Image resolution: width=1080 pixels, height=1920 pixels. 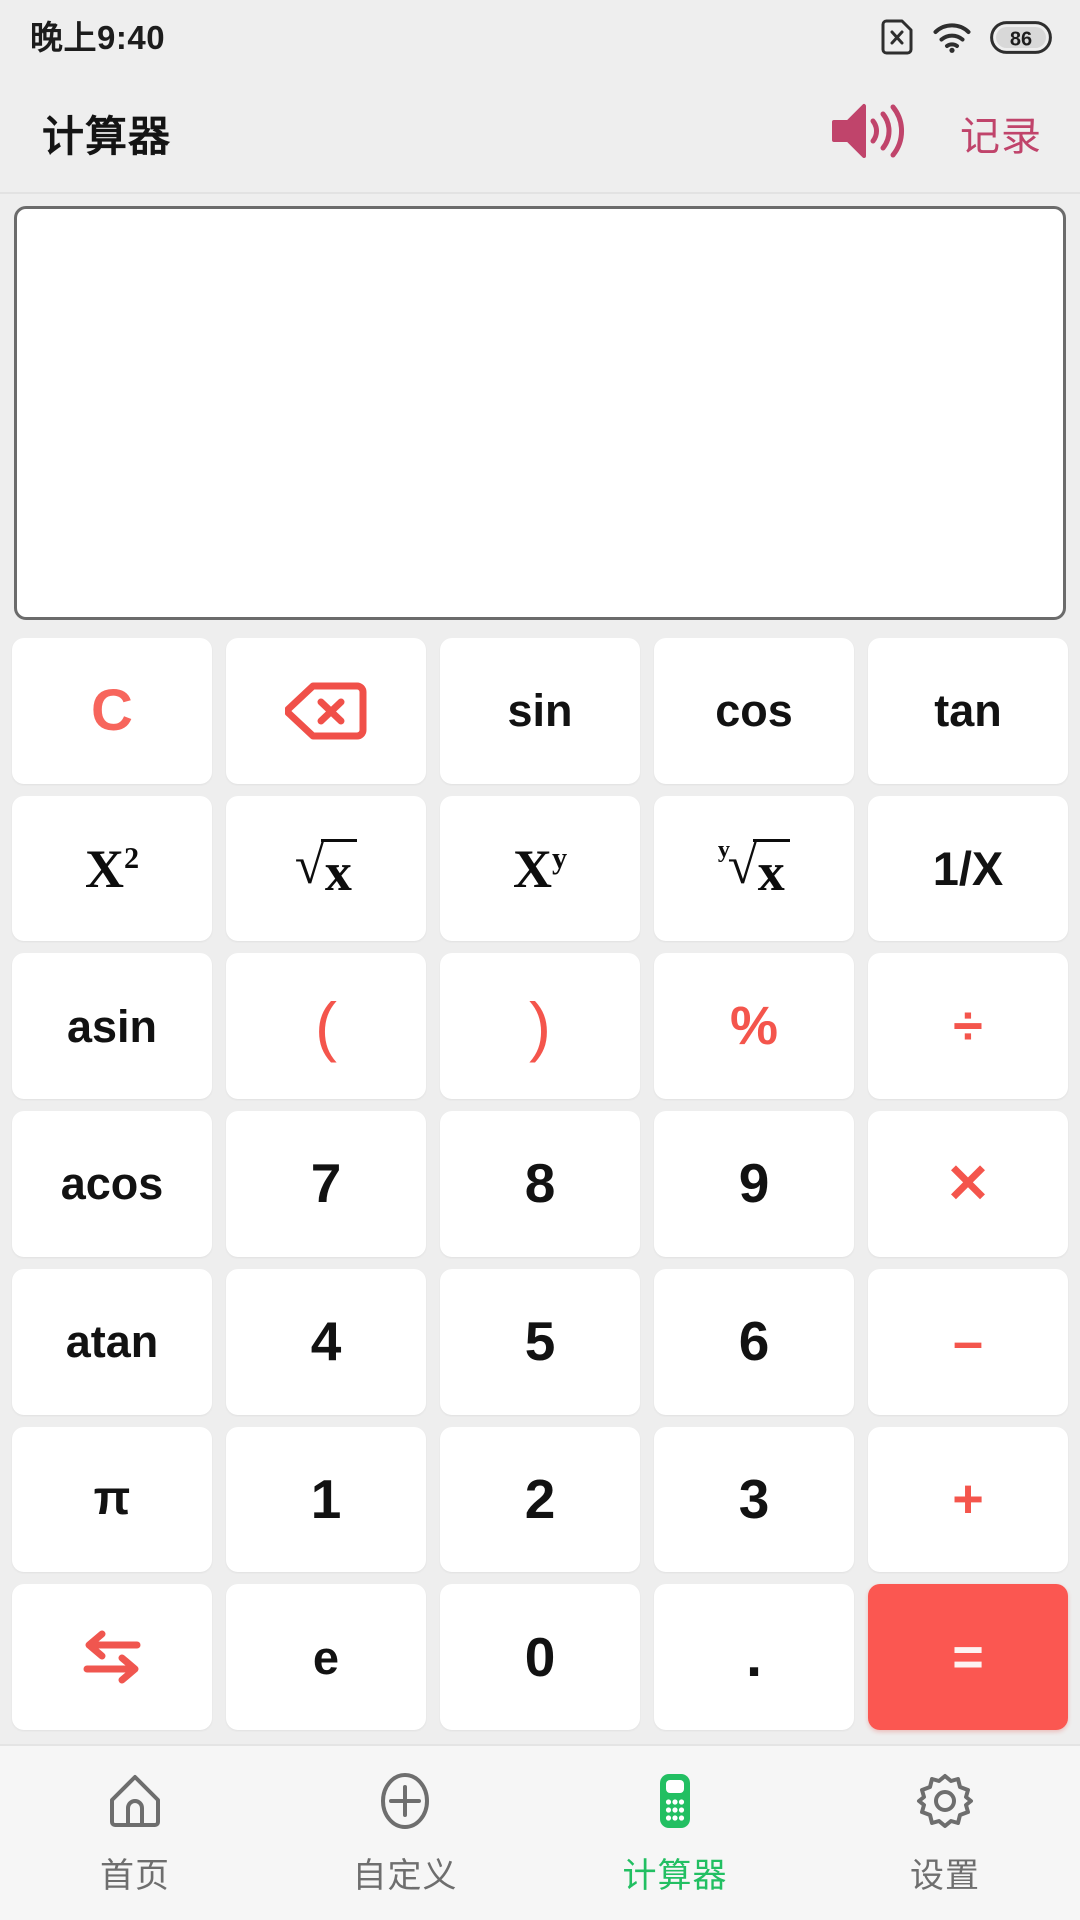 I want to click on key-6: 6, so click(x=754, y=1341).